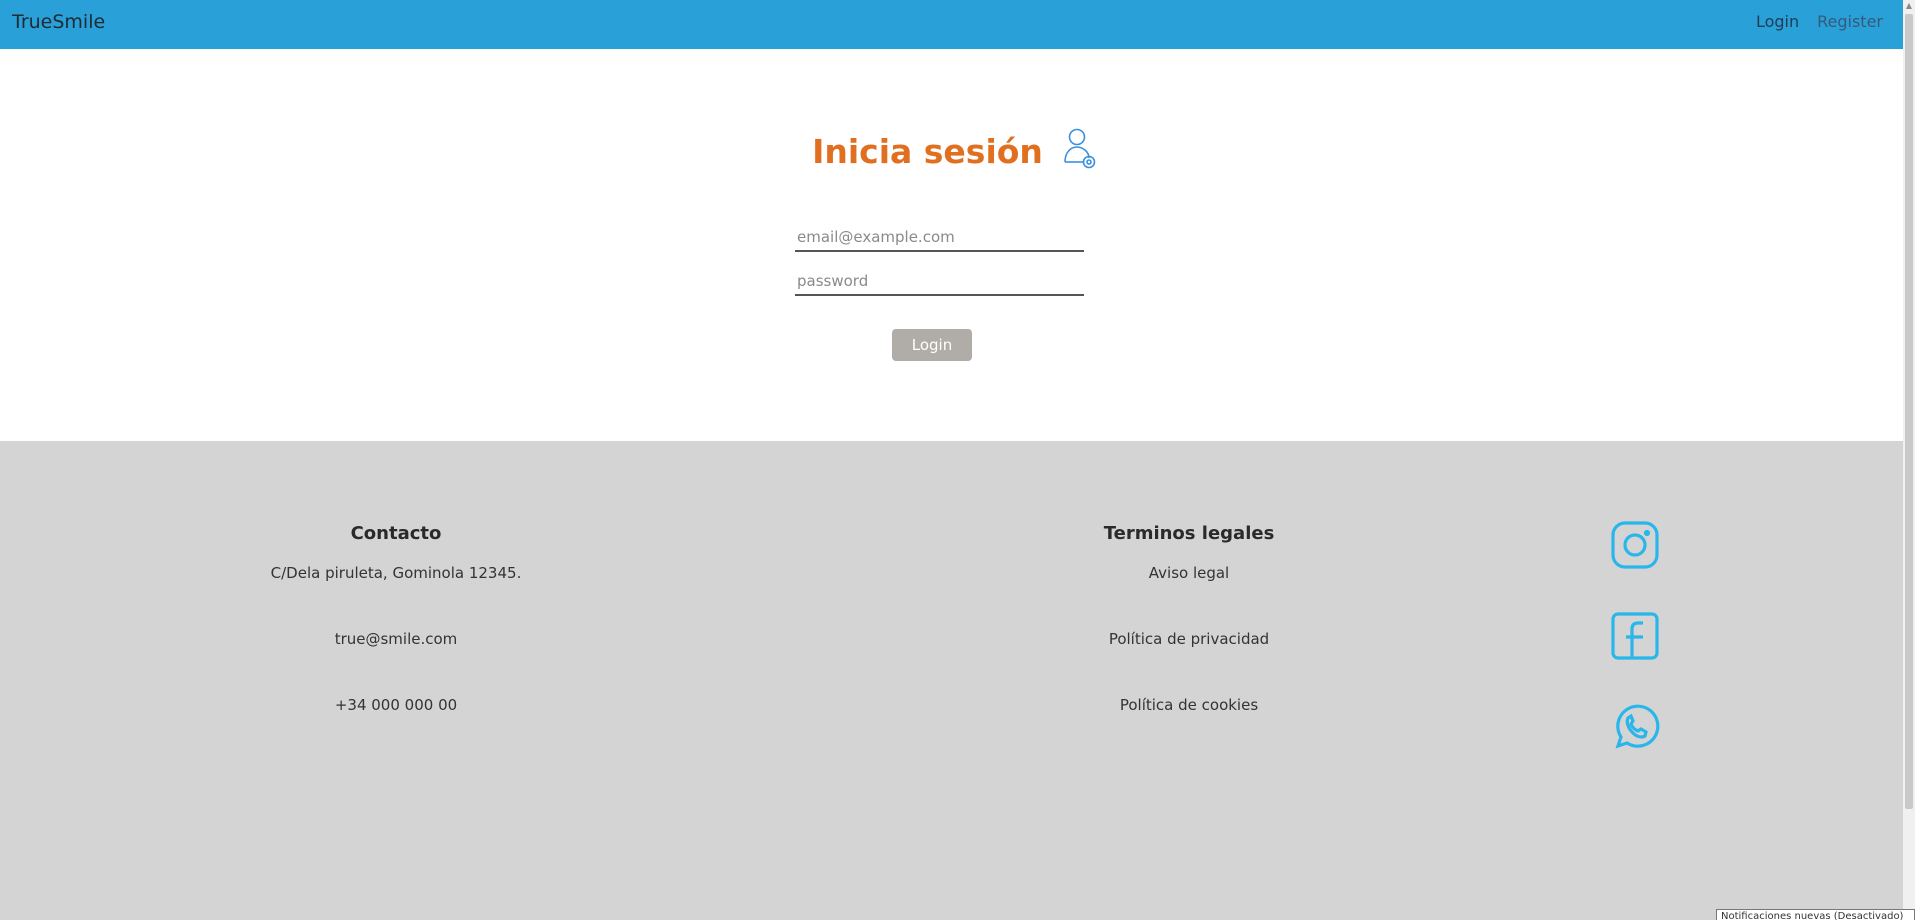 This screenshot has width=1915, height=920. What do you see at coordinates (932, 345) in the screenshot?
I see `login-button: Login` at bounding box center [932, 345].